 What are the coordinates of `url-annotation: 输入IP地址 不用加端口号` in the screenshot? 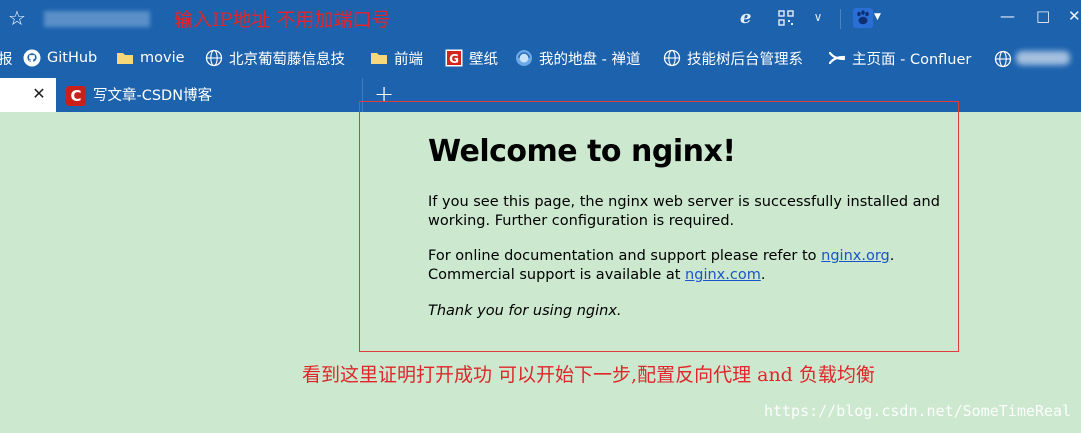 It's located at (282, 20).